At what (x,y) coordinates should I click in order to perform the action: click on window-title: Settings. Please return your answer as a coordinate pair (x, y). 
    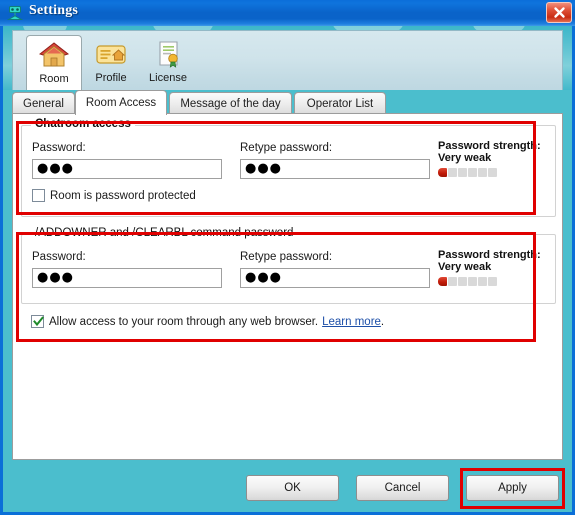
    Looking at the image, I should click on (54, 10).